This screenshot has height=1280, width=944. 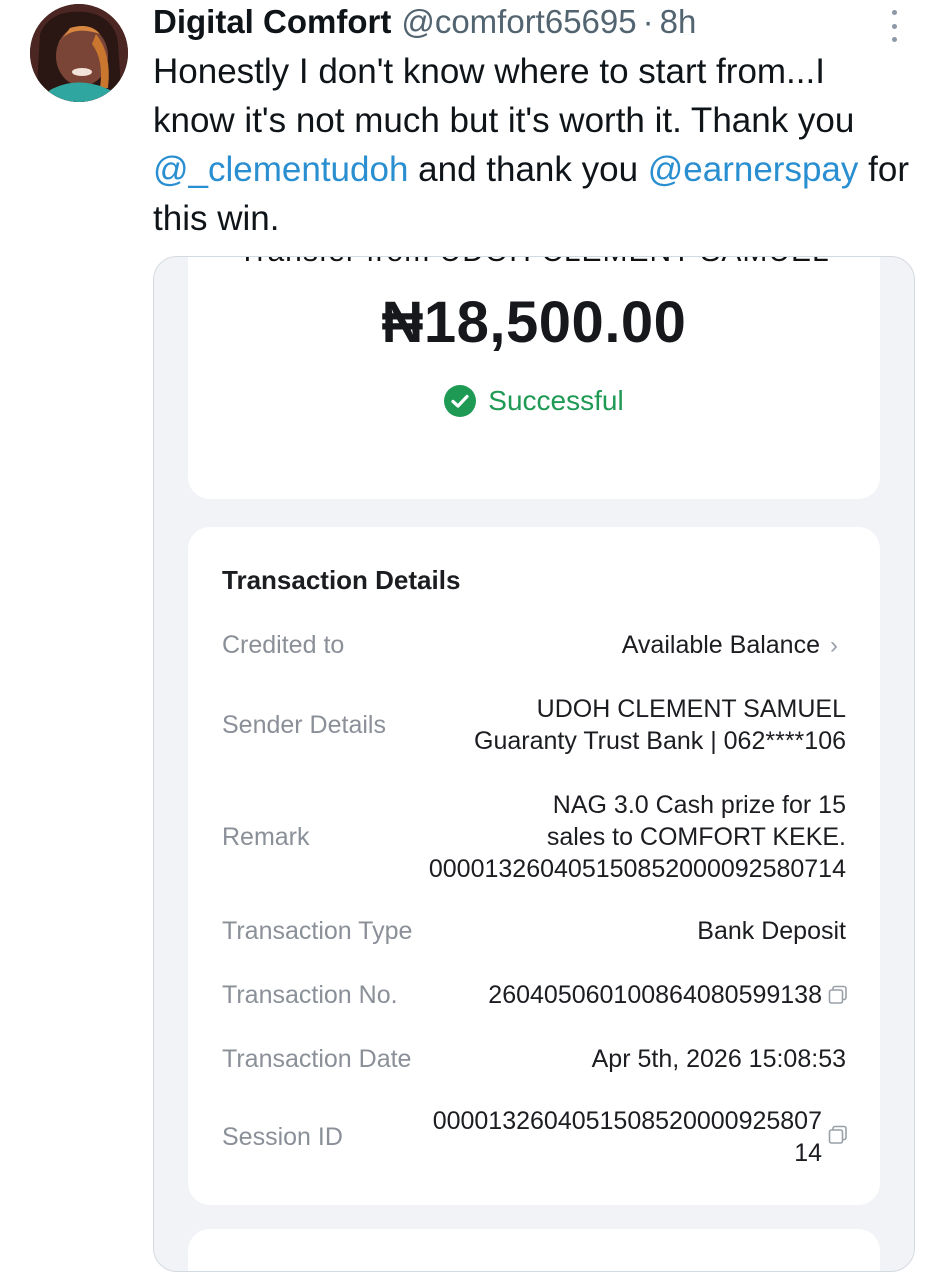 I want to click on status-badge: Successful, so click(x=534, y=401).